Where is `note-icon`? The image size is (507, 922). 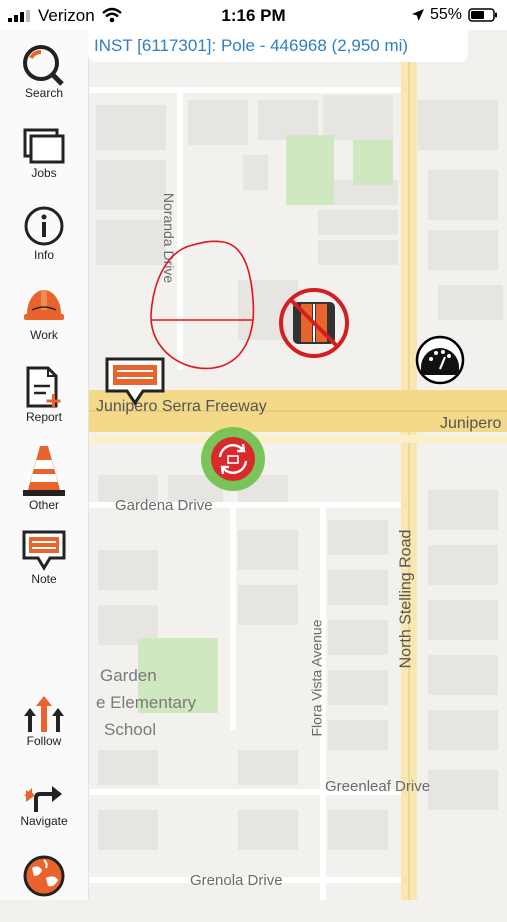
note-icon is located at coordinates (44, 550).